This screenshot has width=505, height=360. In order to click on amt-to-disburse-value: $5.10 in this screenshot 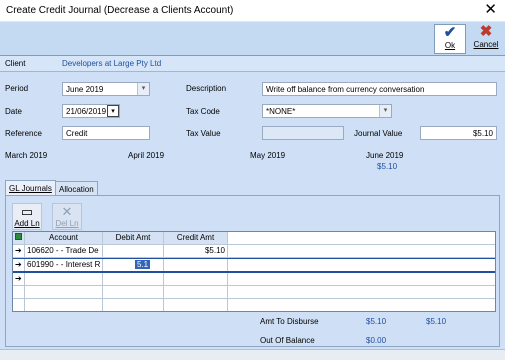, I will do `click(376, 321)`.